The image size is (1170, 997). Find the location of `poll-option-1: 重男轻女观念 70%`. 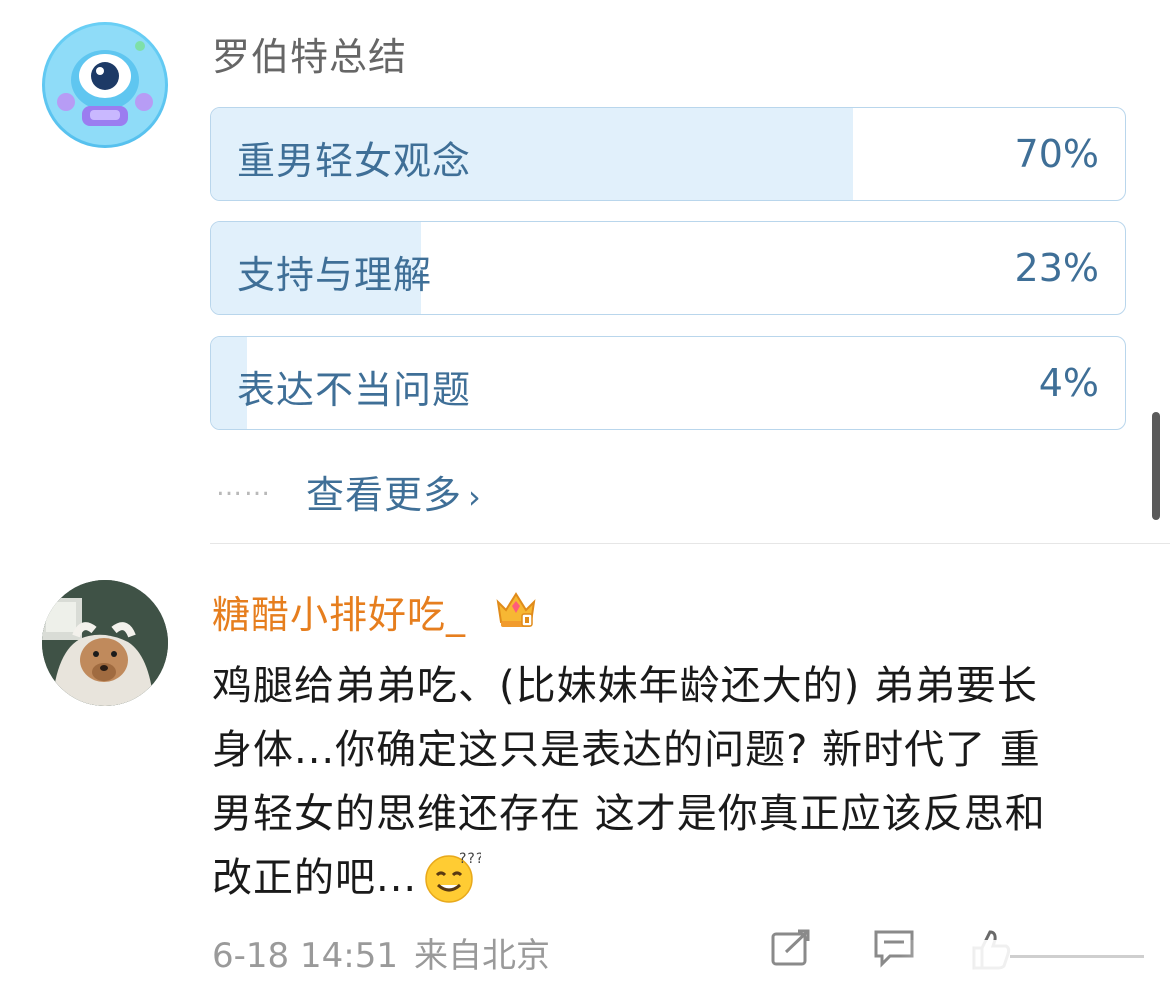

poll-option-1: 重男轻女观念 70% is located at coordinates (668, 154).